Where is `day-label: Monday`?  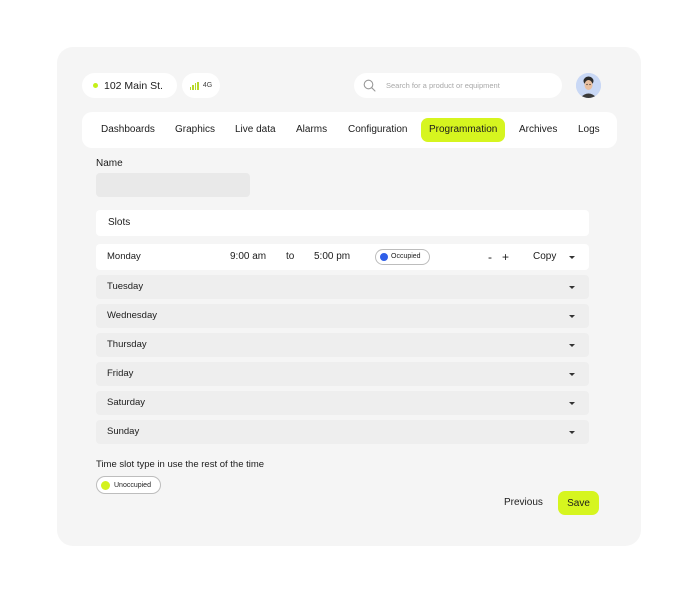
day-label: Monday is located at coordinates (124, 256).